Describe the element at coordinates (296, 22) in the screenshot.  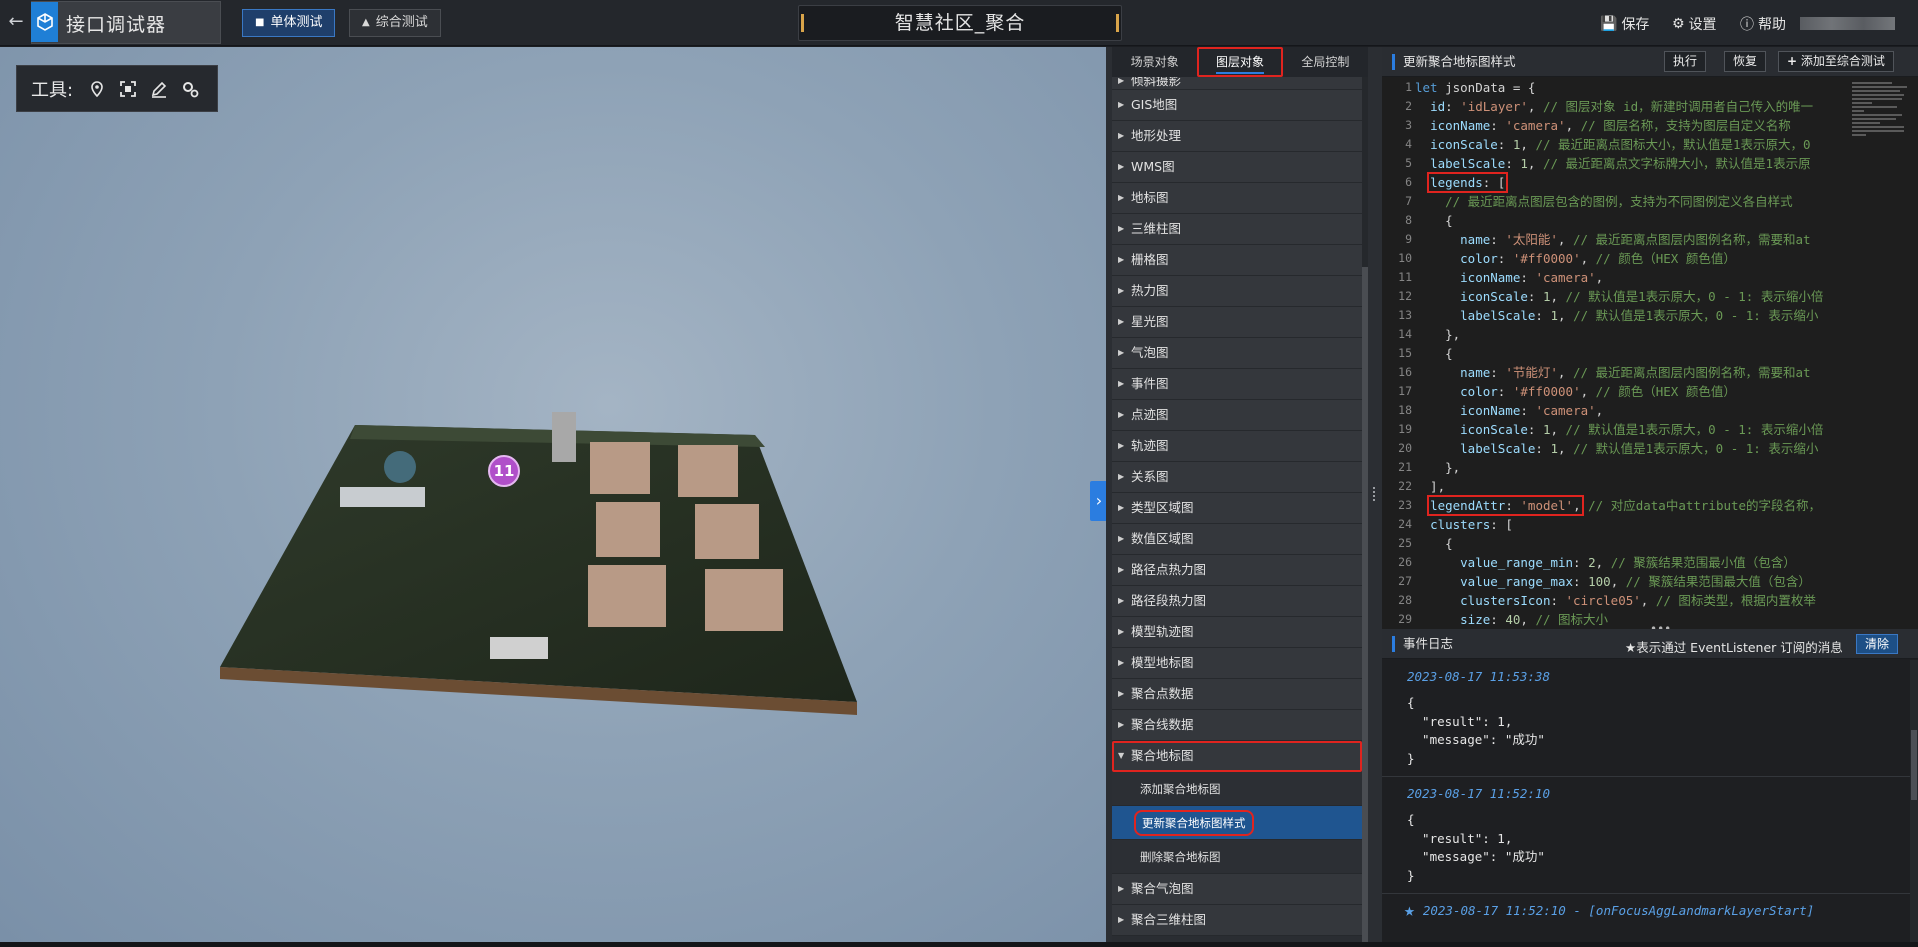
I see `mode-single-test-label: 单体测试` at that location.